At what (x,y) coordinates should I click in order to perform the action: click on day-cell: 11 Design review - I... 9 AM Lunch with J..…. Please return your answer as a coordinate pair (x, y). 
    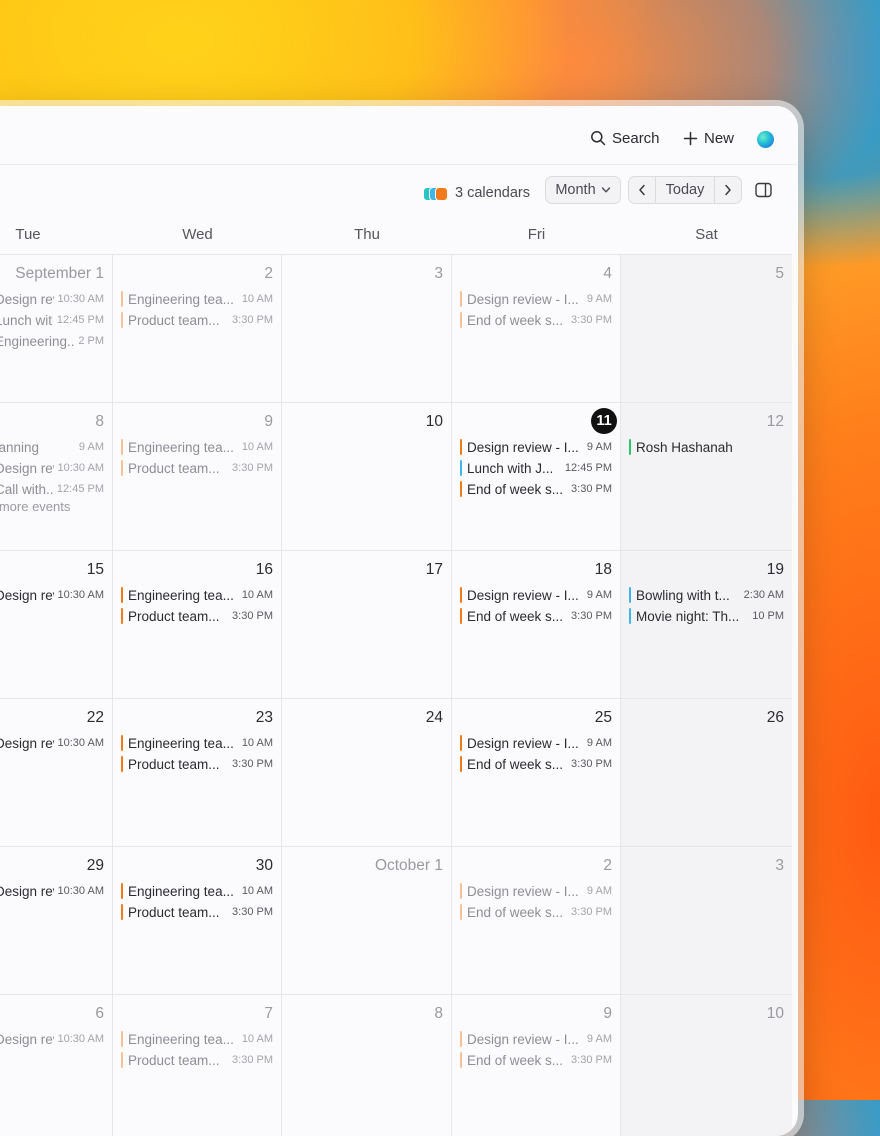
    Looking at the image, I should click on (536, 476).